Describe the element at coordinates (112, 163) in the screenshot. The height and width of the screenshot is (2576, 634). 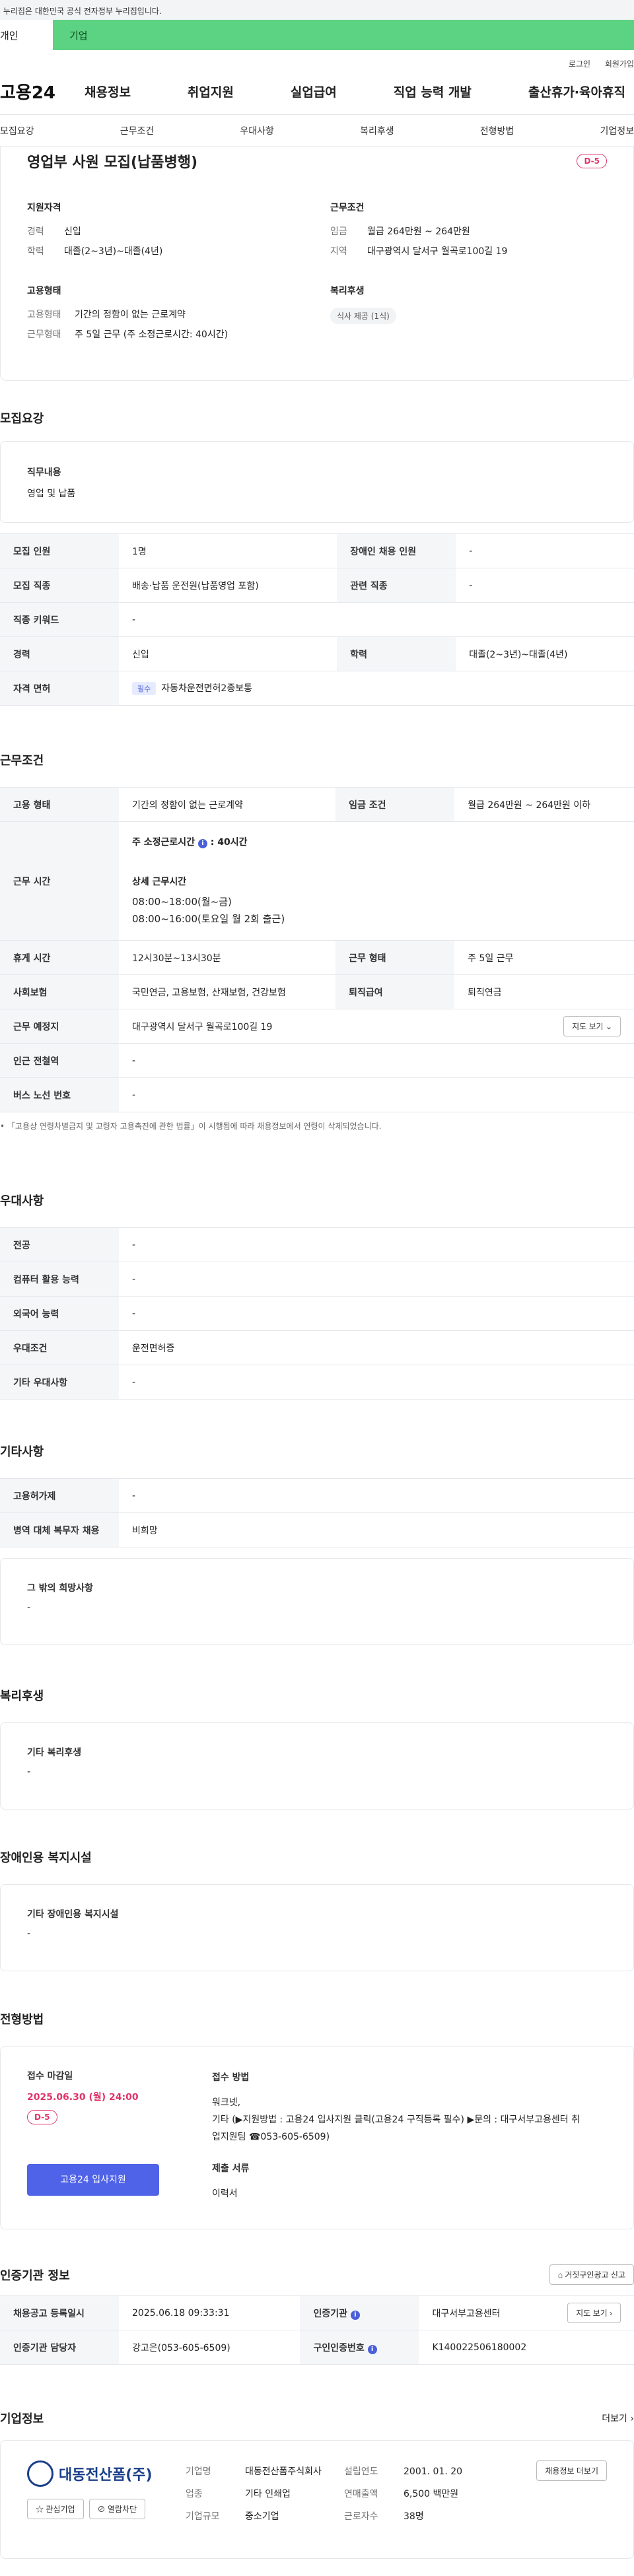
I see `job-title: 영업부 사원 모집(납품병행)` at that location.